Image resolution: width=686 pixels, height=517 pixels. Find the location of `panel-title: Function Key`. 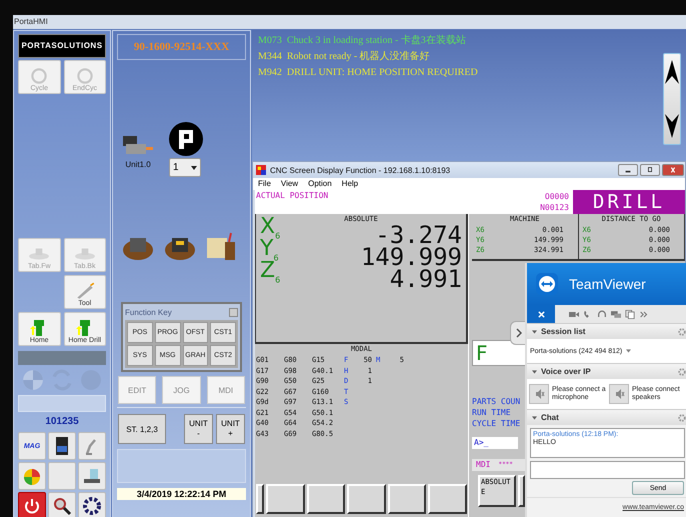

panel-title: Function Key is located at coordinates (148, 312).